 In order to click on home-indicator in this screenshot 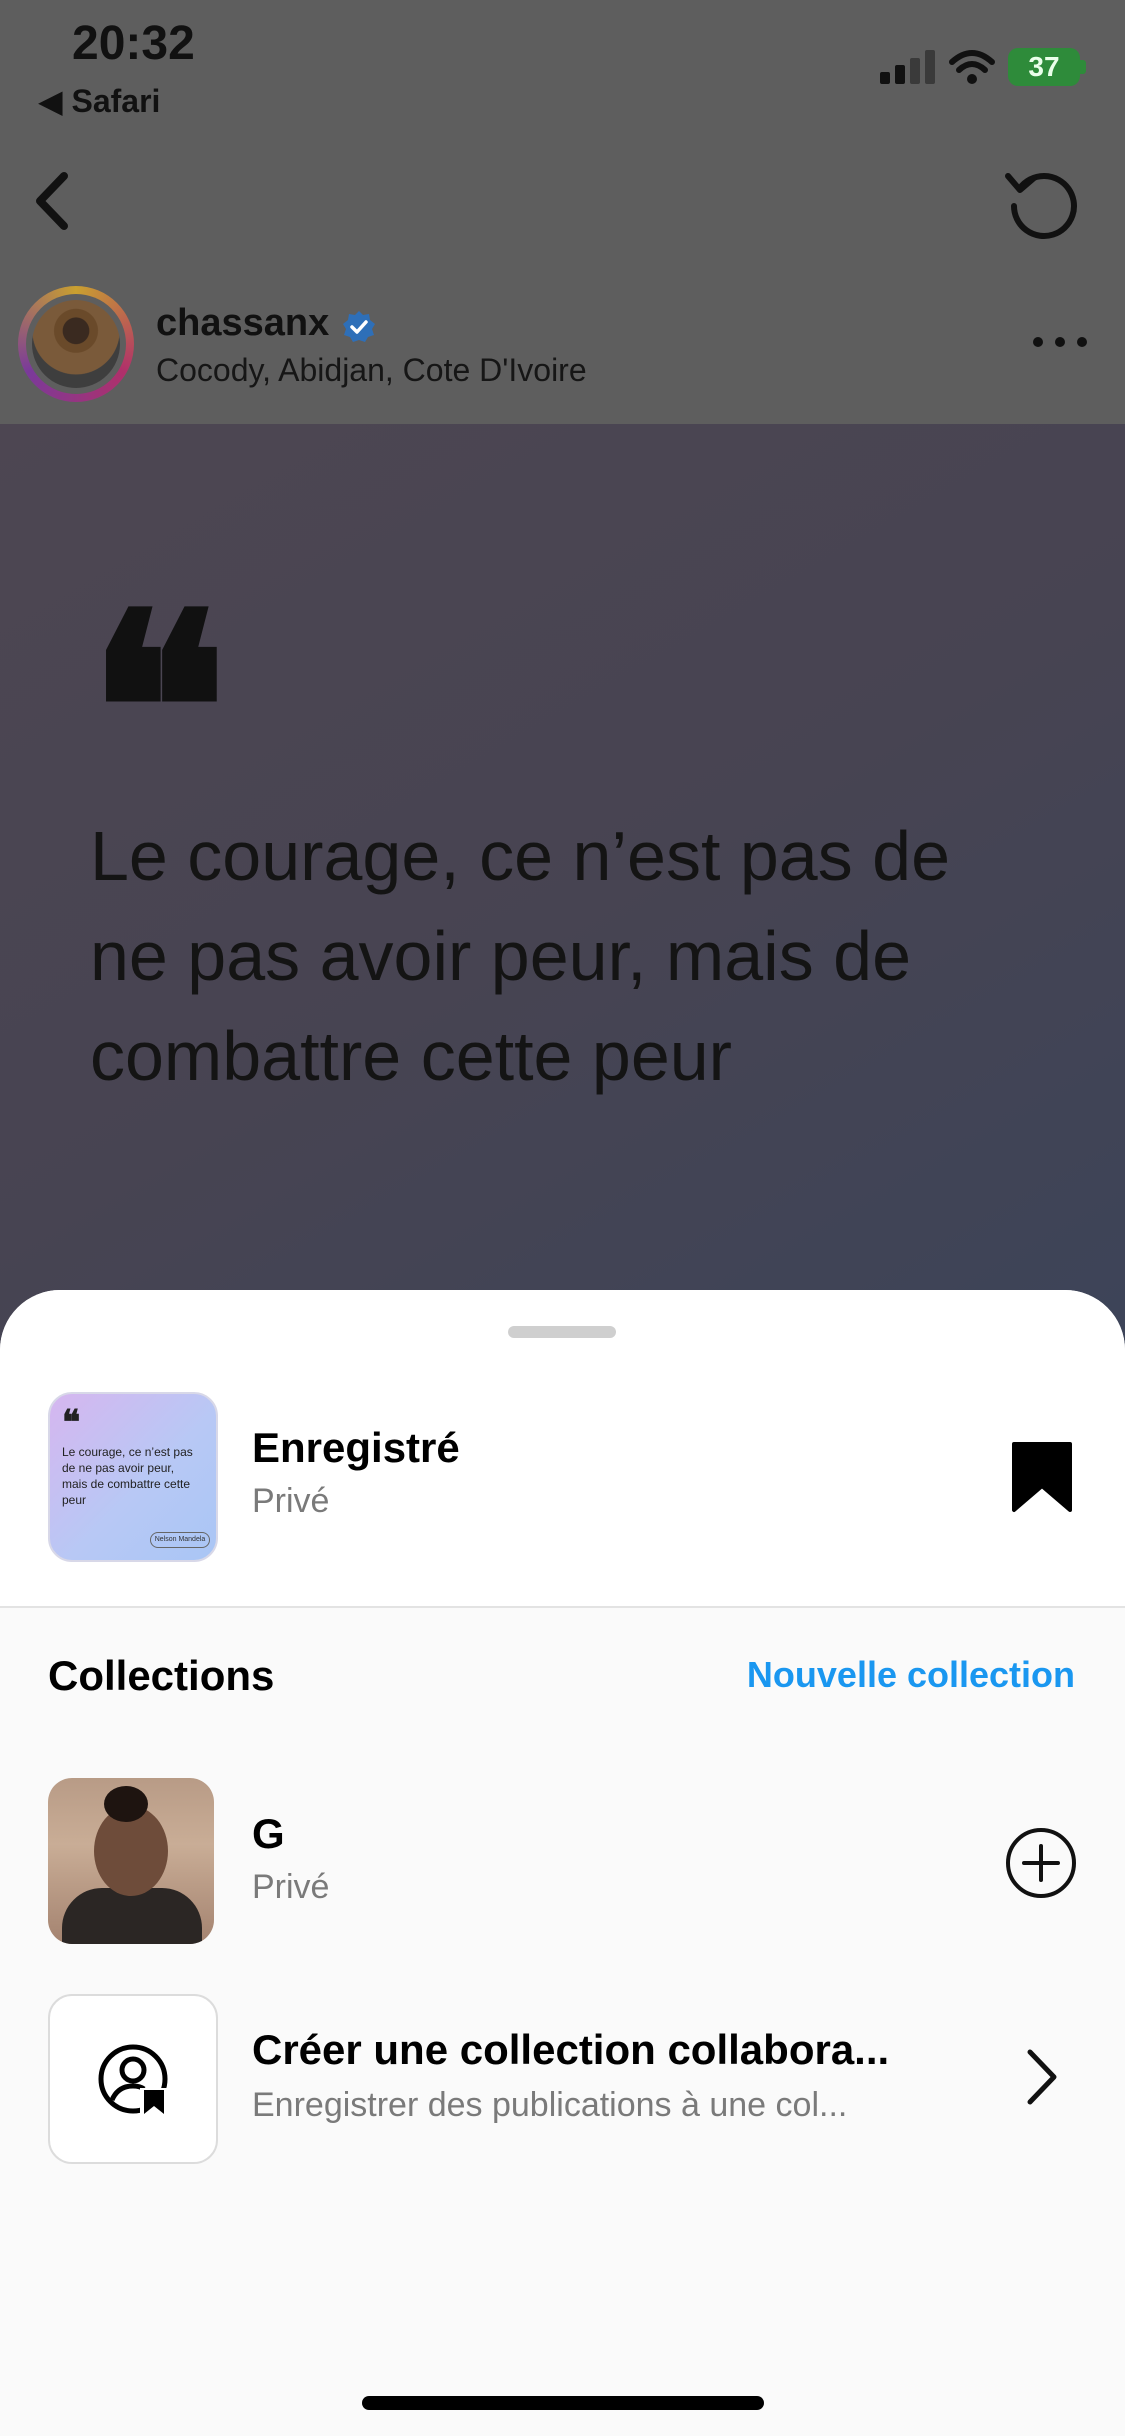, I will do `click(563, 2403)`.